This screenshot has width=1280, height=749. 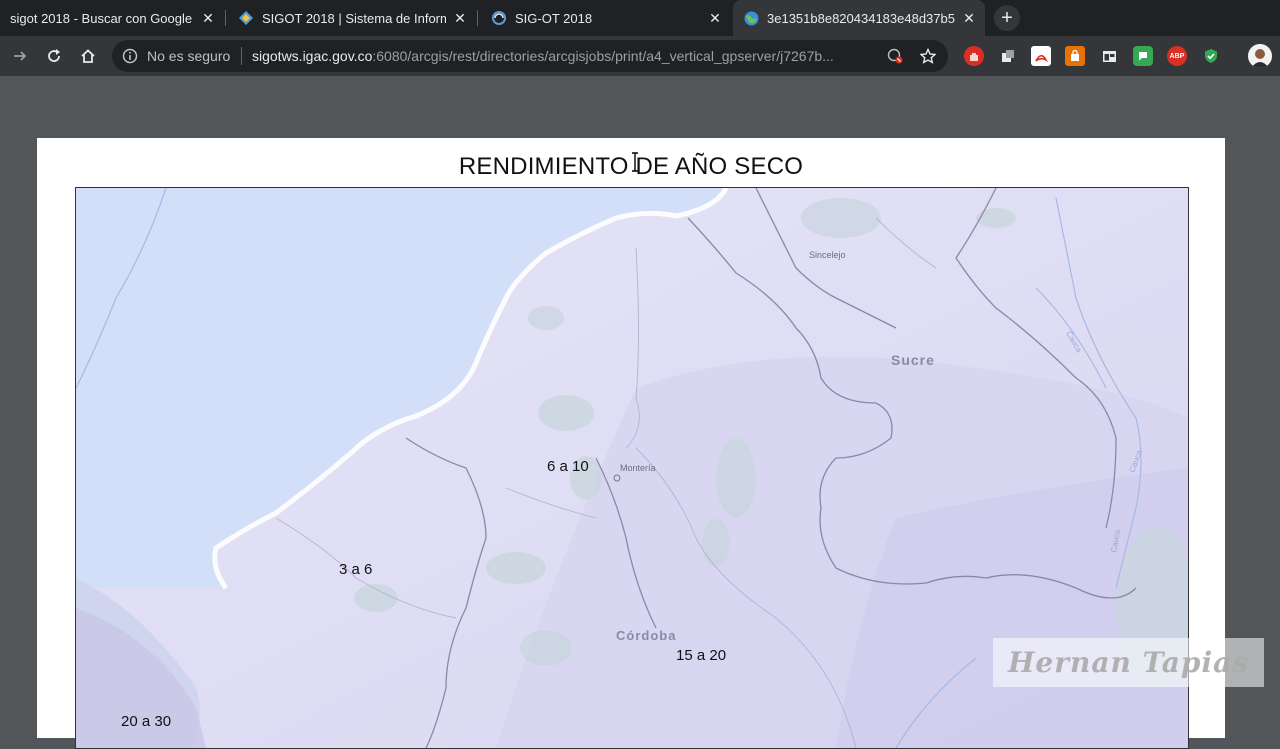 I want to click on info-icon, so click(x=130, y=56).